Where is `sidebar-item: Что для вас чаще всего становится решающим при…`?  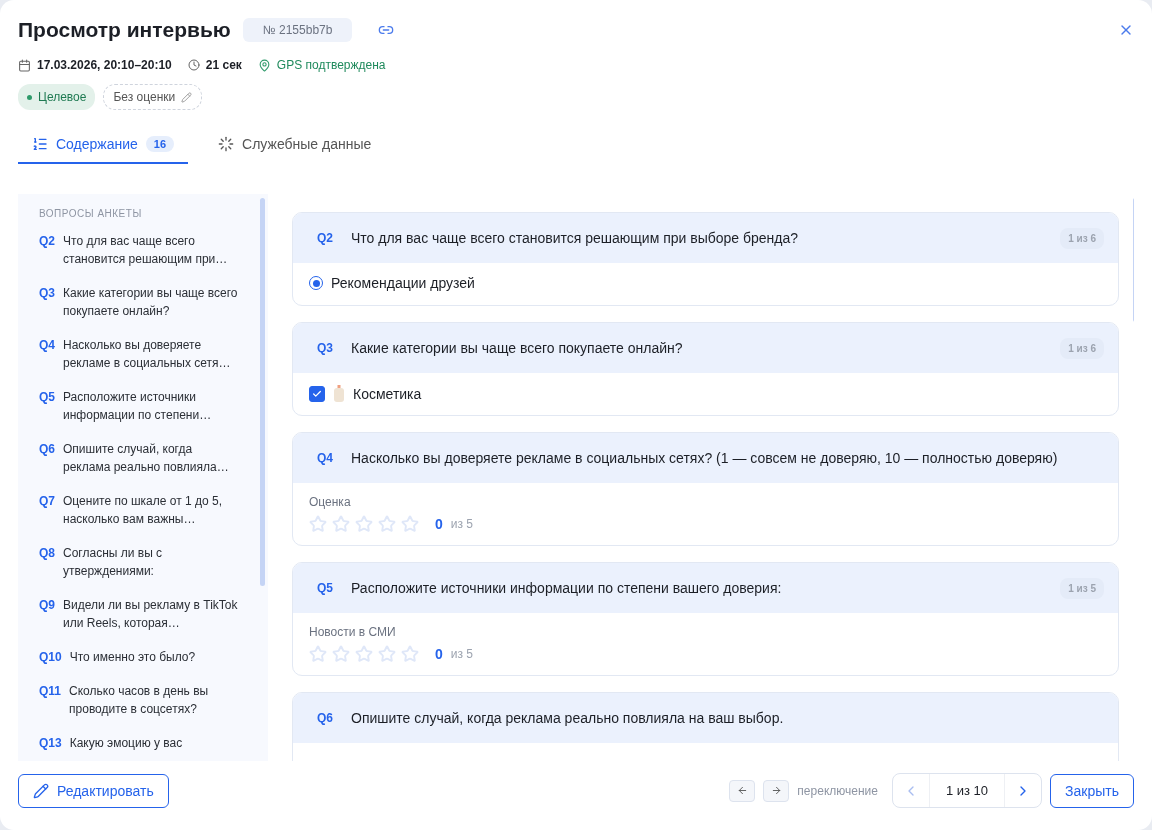
sidebar-item: Что для вас чаще всего становится решающим при… is located at coordinates (150, 250).